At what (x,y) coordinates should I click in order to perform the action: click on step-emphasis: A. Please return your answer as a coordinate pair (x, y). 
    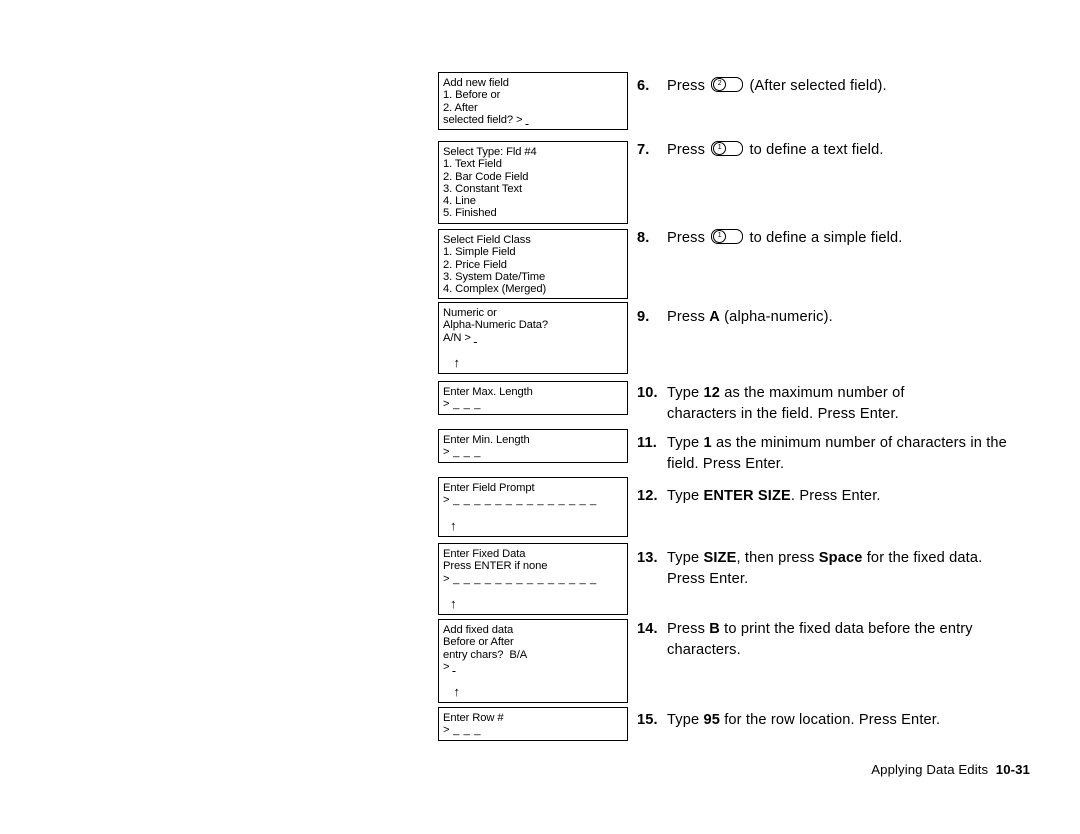
    Looking at the image, I should click on (714, 317).